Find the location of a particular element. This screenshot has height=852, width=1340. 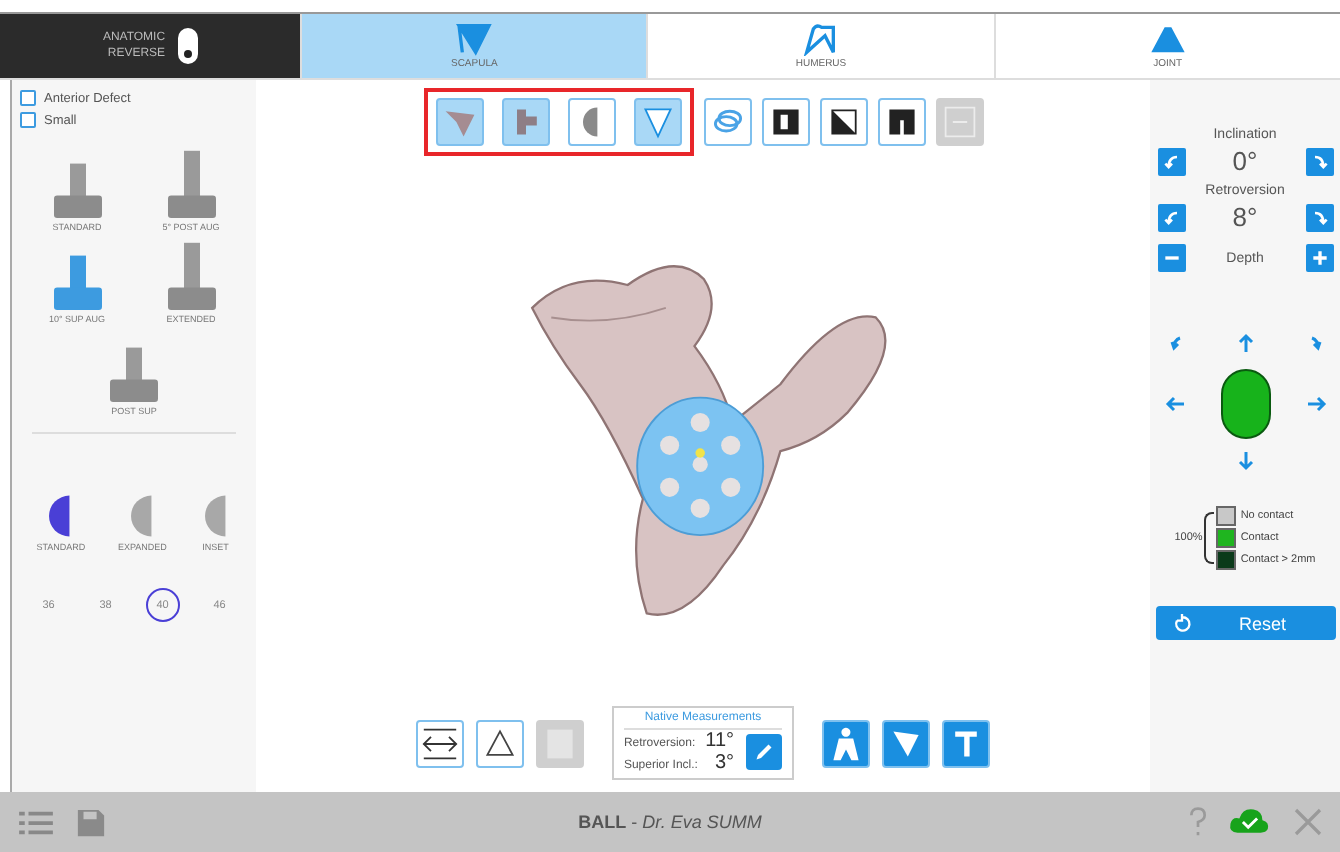

brace-icon is located at coordinates (1209, 538).